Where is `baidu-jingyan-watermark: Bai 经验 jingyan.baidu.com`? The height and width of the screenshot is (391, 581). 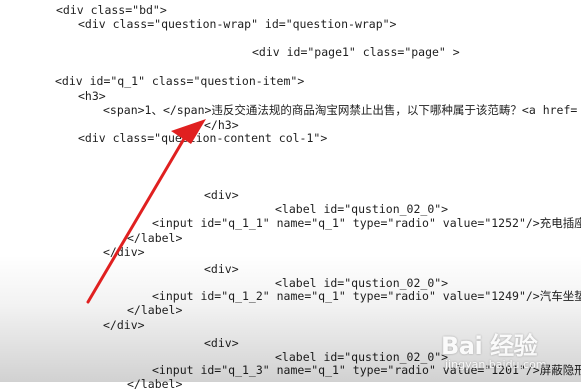
baidu-jingyan-watermark: Bai 经验 jingyan.baidu.com is located at coordinates (503, 351).